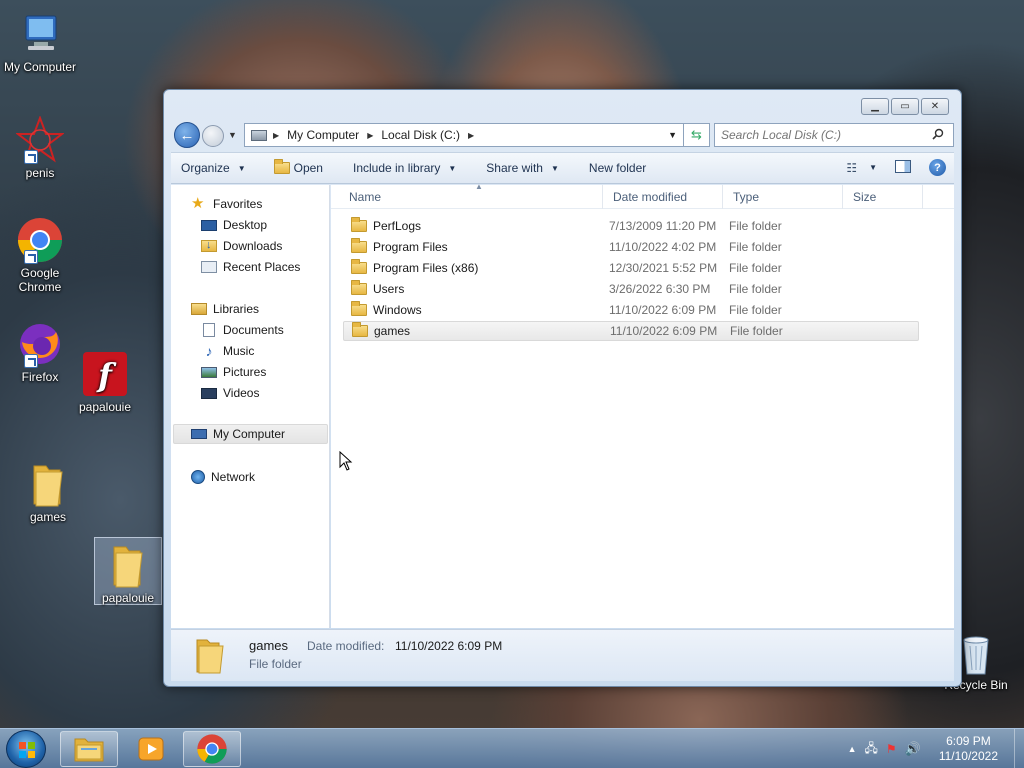 The height and width of the screenshot is (768, 1024). I want to click on column-name: Name ▲, so click(471, 195).